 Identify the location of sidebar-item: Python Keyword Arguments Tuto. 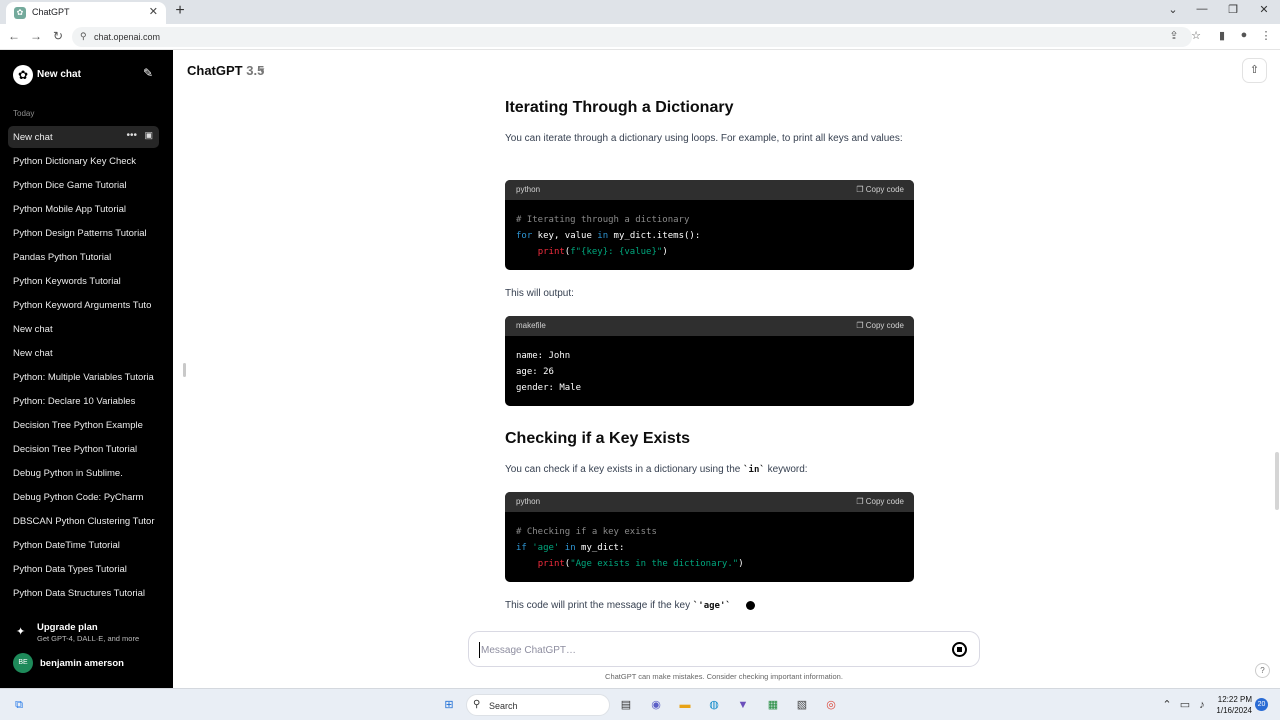
(83, 305).